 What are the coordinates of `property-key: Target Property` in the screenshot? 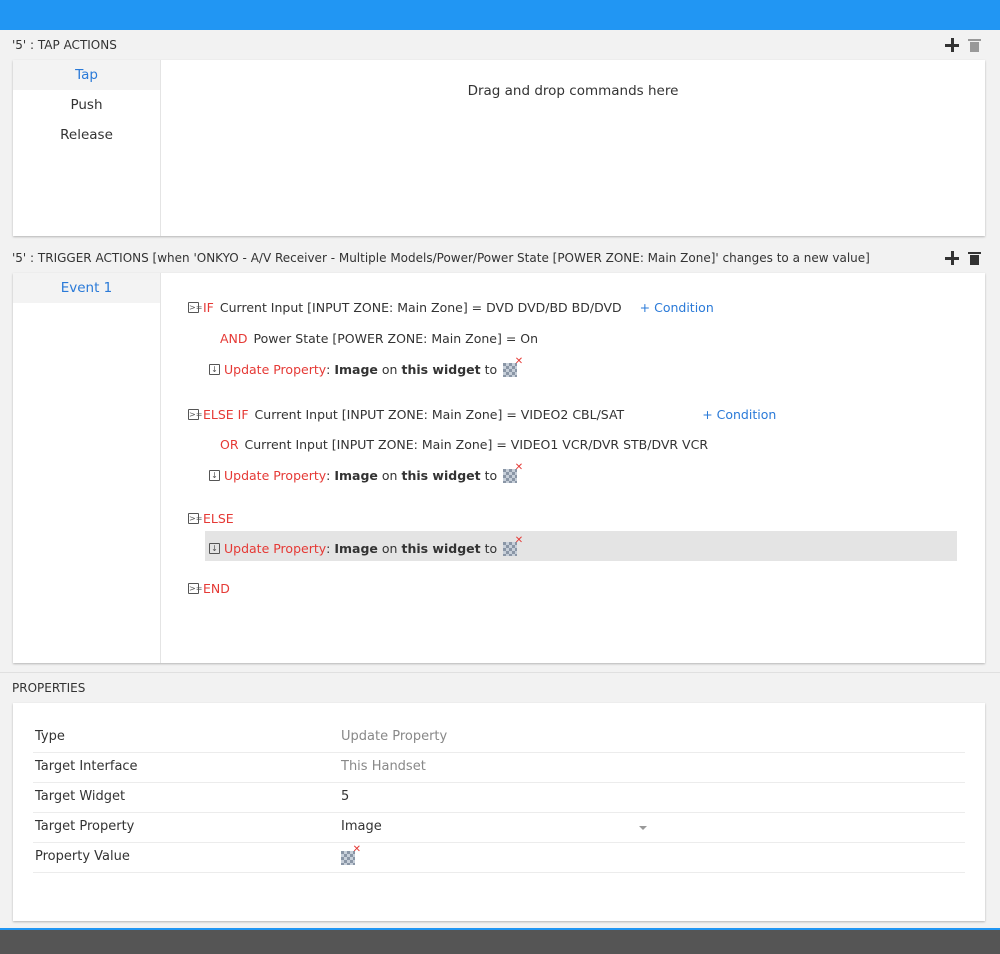 It's located at (85, 826).